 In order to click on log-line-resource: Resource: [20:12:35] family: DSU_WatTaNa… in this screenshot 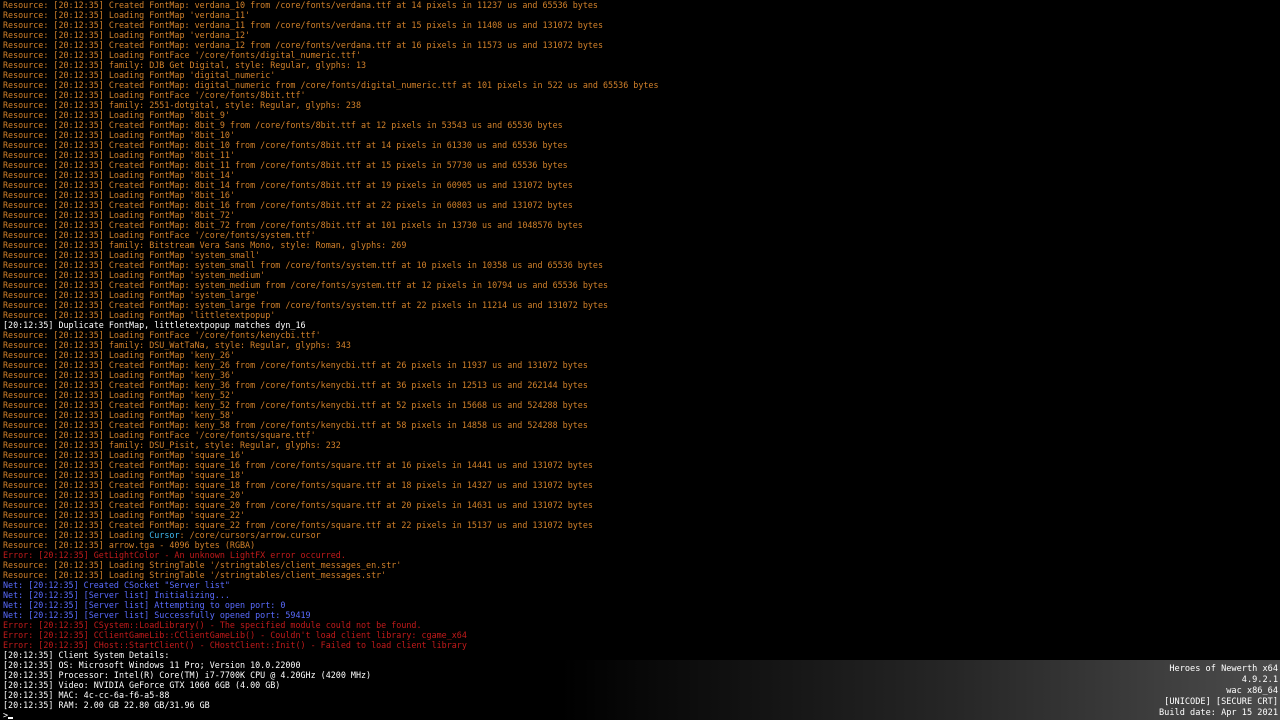, I will do `click(638, 345)`.